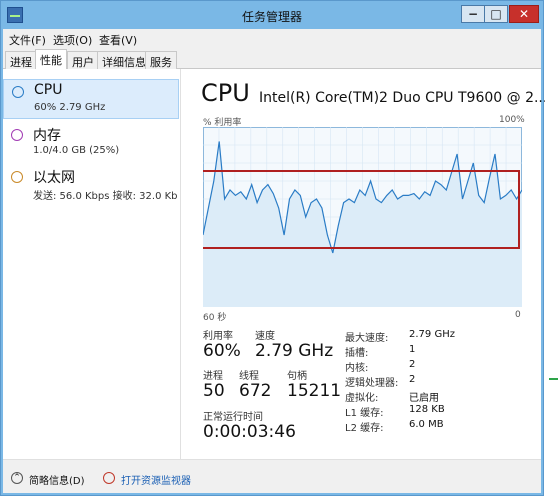  What do you see at coordinates (161, 60) in the screenshot?
I see `tab-services: 服务` at bounding box center [161, 60].